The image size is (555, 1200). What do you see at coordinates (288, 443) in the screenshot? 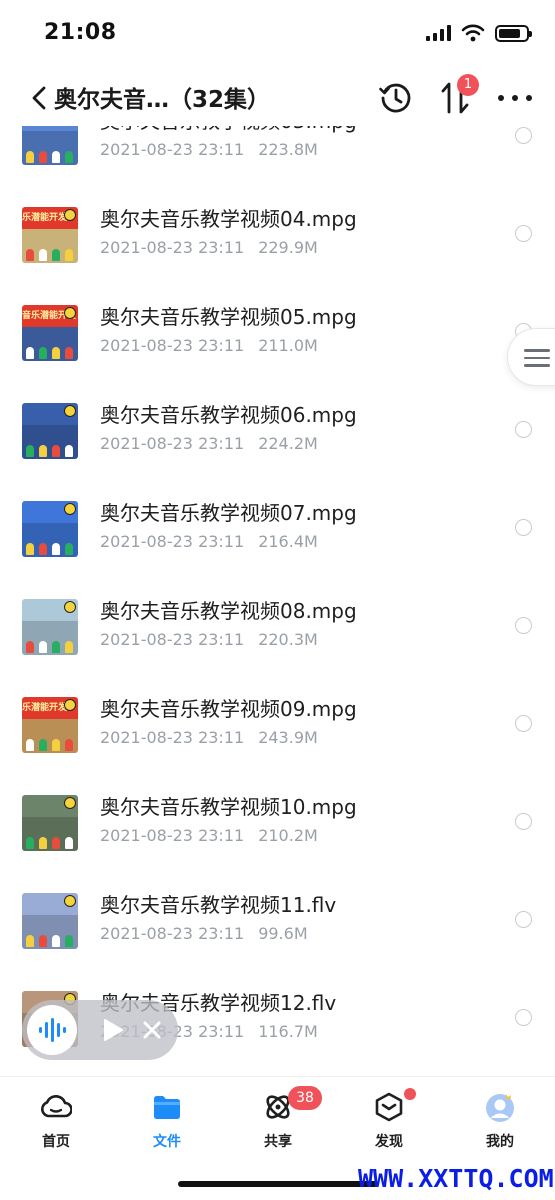
I see `file-size: 224.2M` at bounding box center [288, 443].